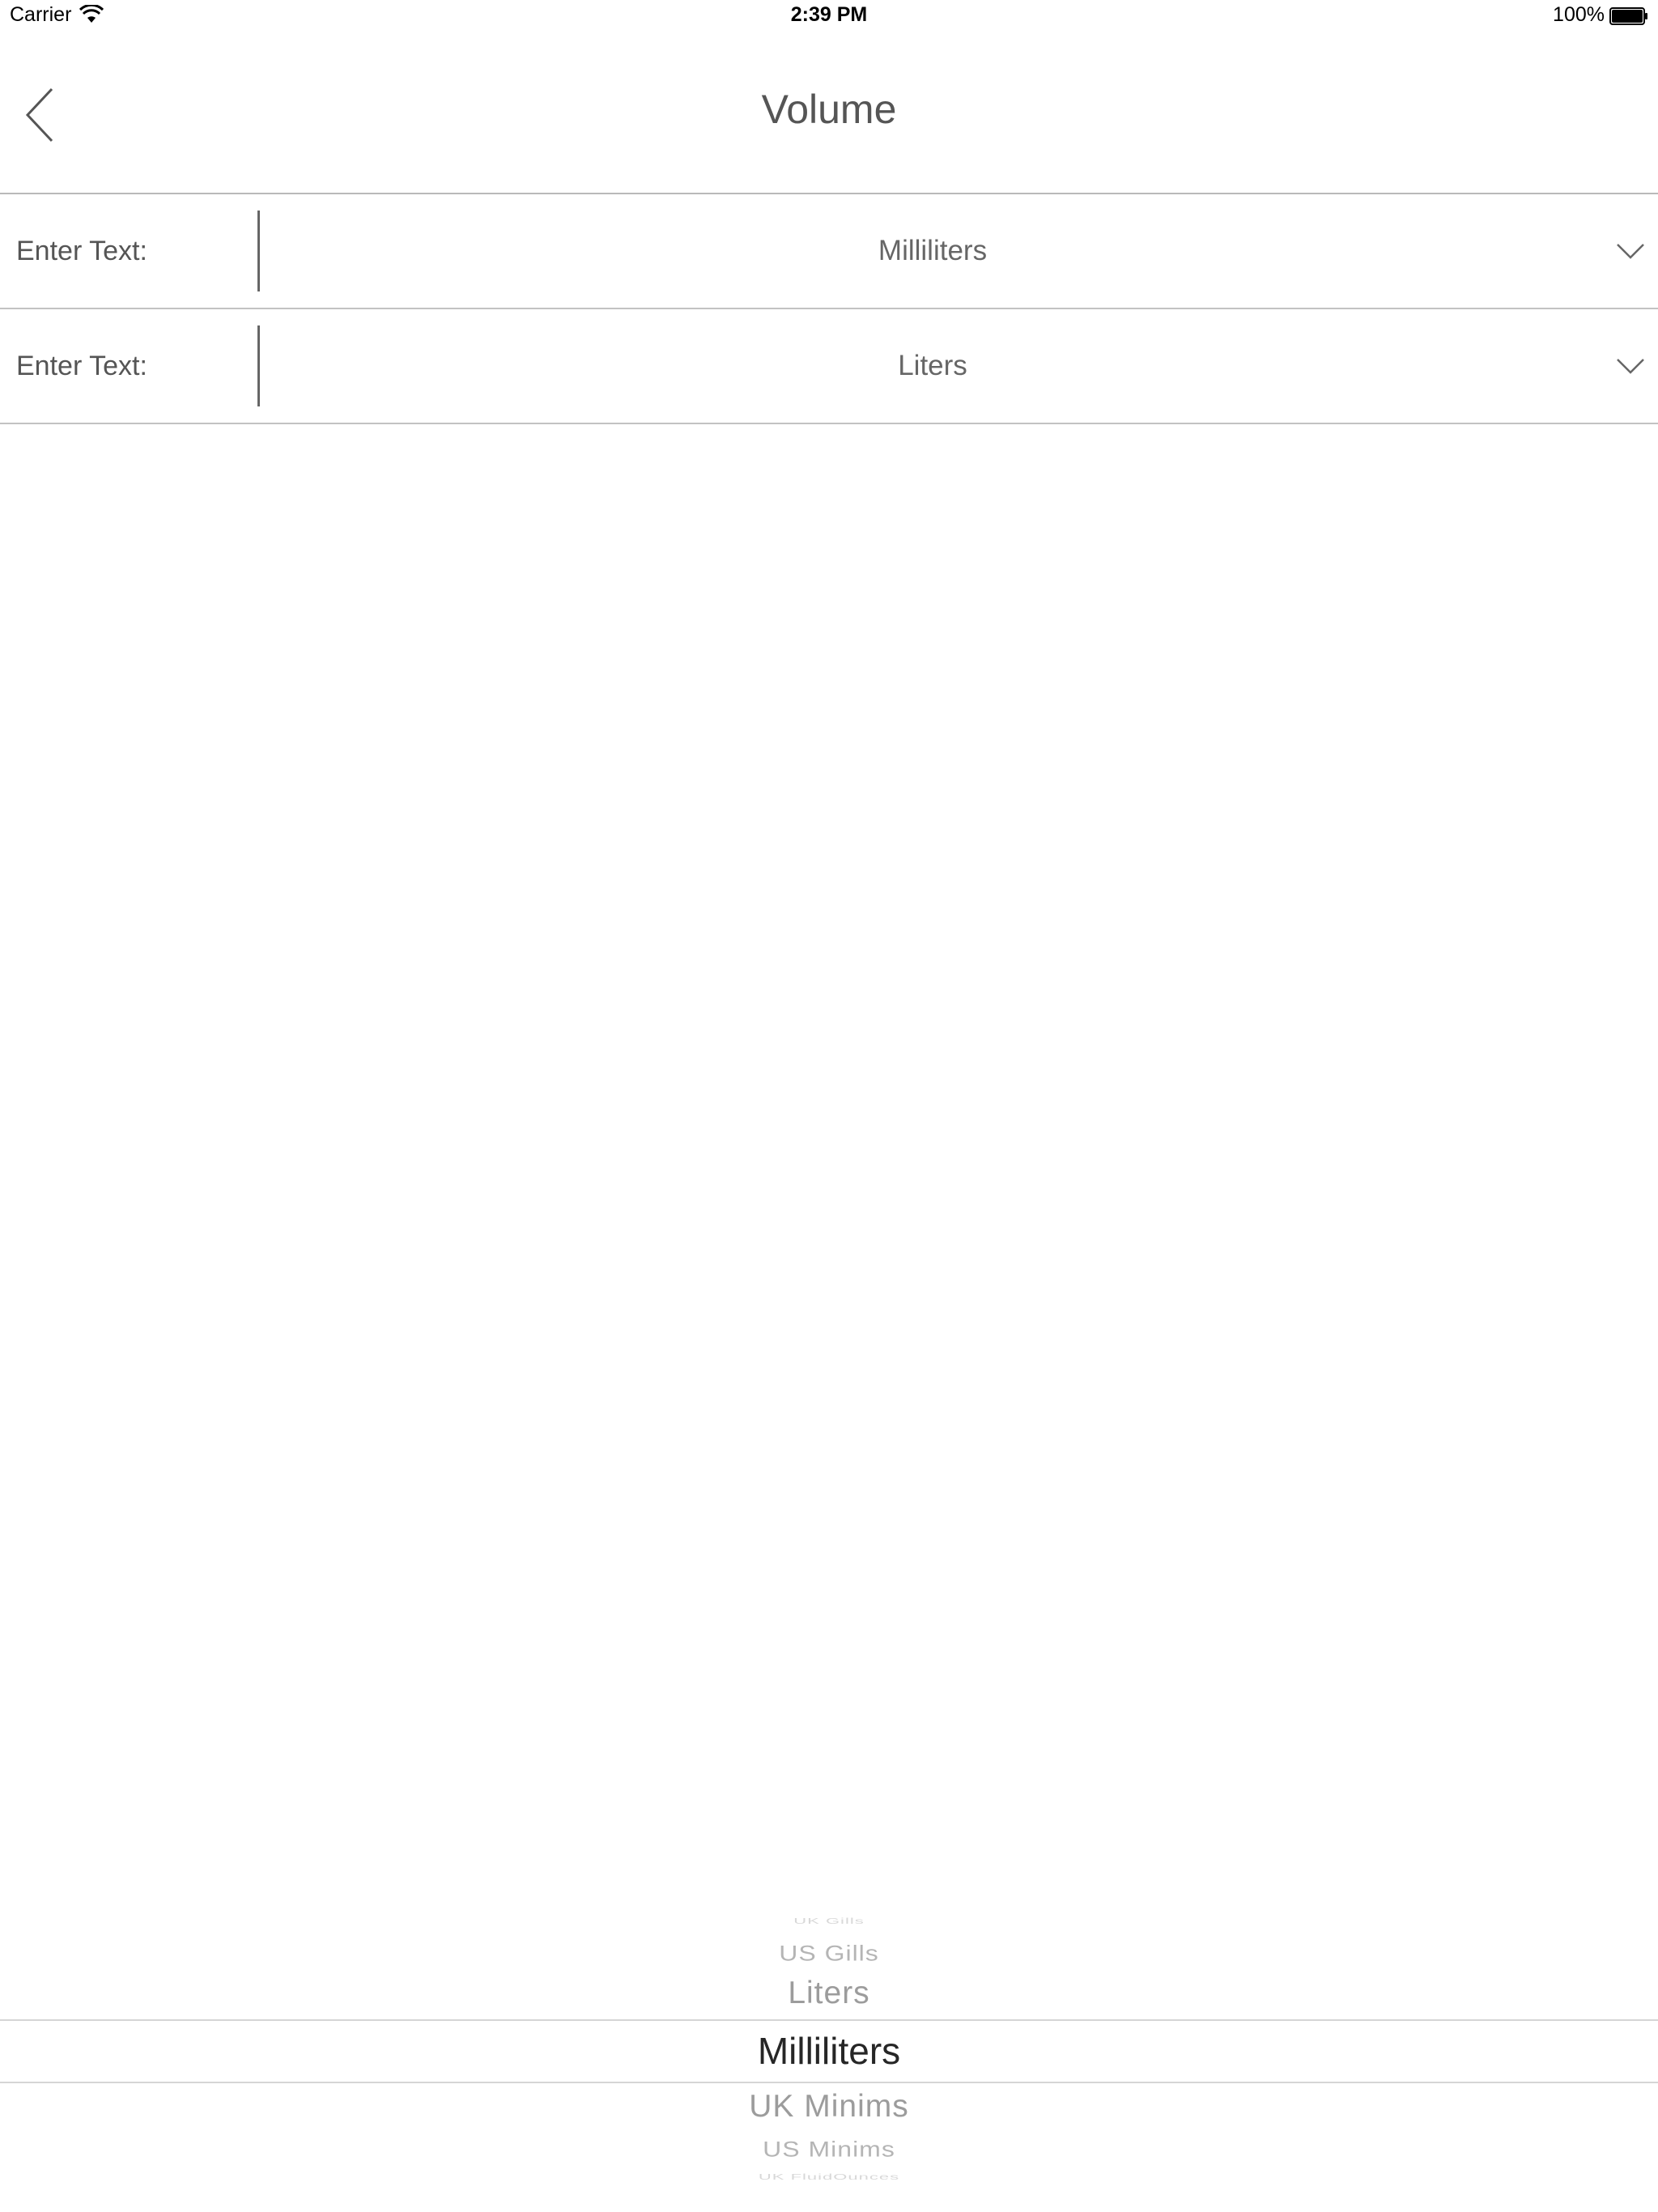 The height and width of the screenshot is (2212, 1658). I want to click on picker-item: UK Minims, so click(829, 2107).